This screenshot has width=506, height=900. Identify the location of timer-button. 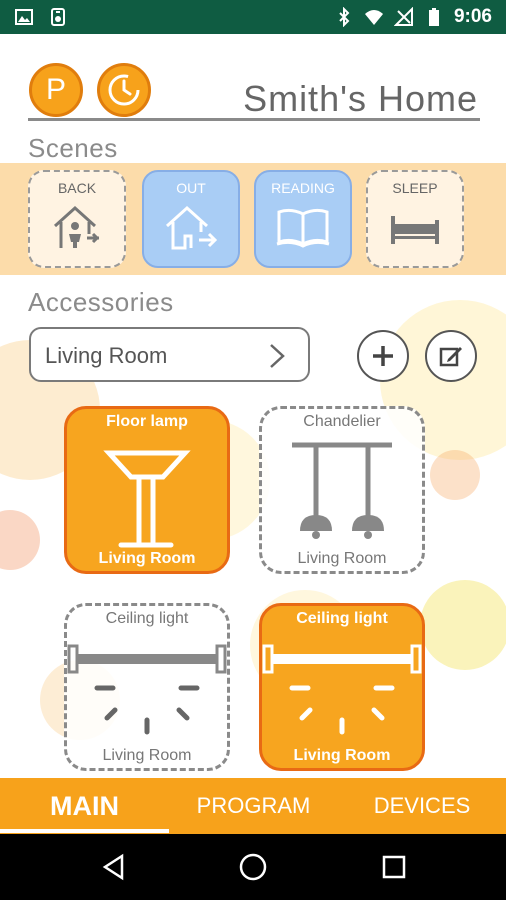
(124, 90).